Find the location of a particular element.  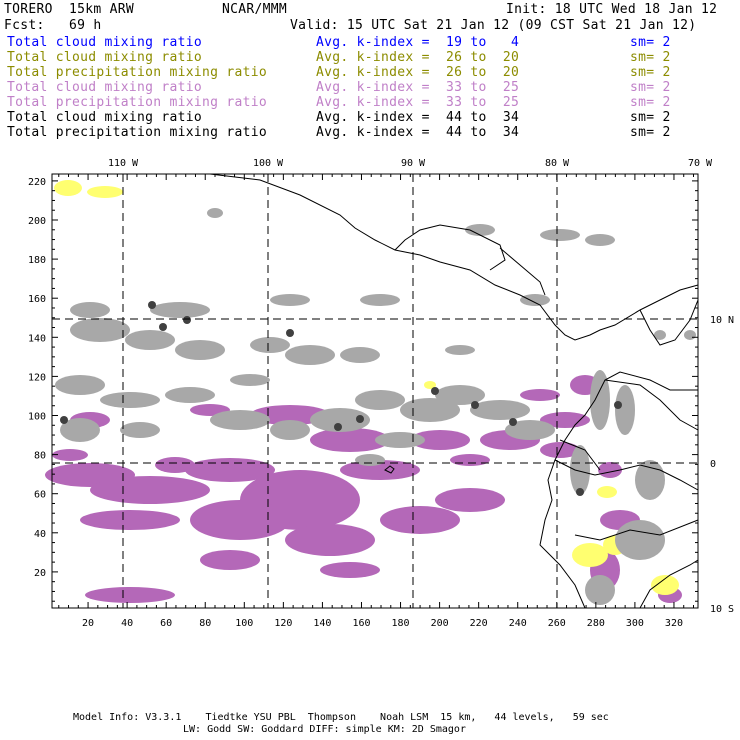

x-tick-label: 260 is located at coordinates (557, 623).